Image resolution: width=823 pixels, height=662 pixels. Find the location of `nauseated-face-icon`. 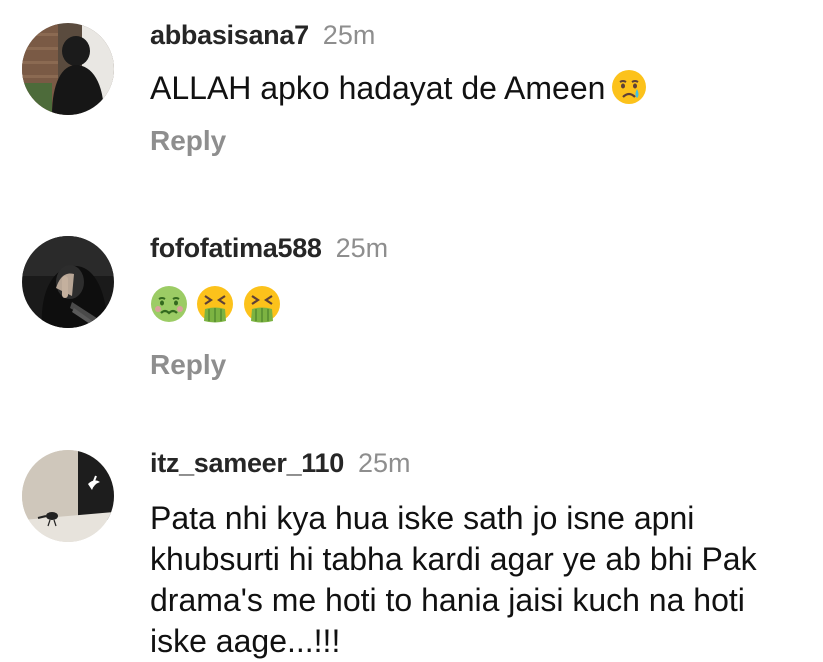

nauseated-face-icon is located at coordinates (169, 304).